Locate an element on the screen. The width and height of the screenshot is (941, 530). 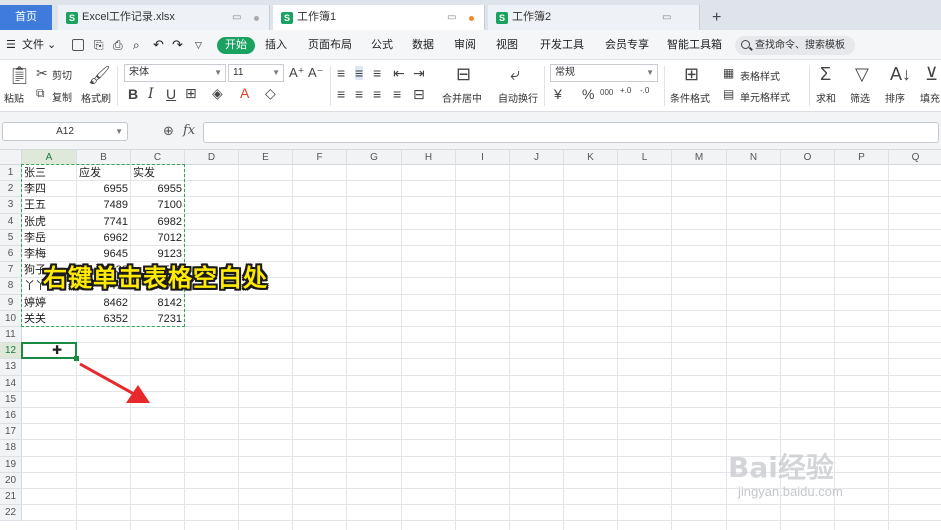
increase-decimal-icon: +.0 is located at coordinates (625, 91).